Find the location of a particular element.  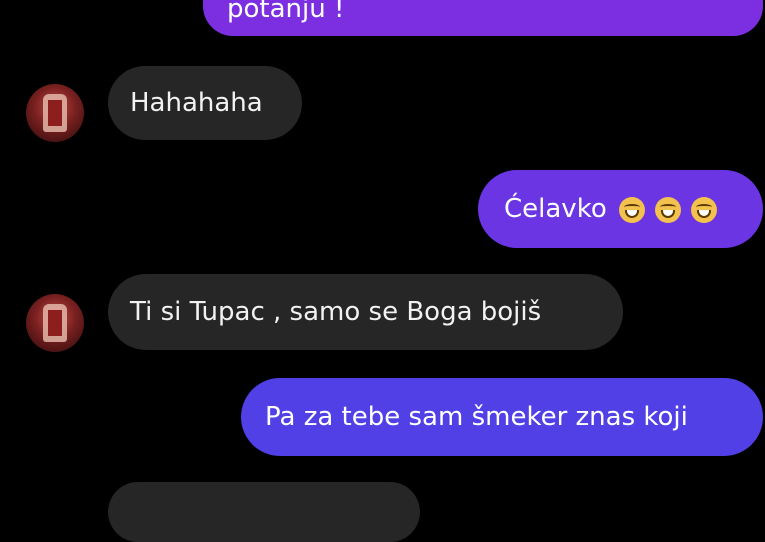

message-bubble-incoming: Hahahaha is located at coordinates (205, 103).